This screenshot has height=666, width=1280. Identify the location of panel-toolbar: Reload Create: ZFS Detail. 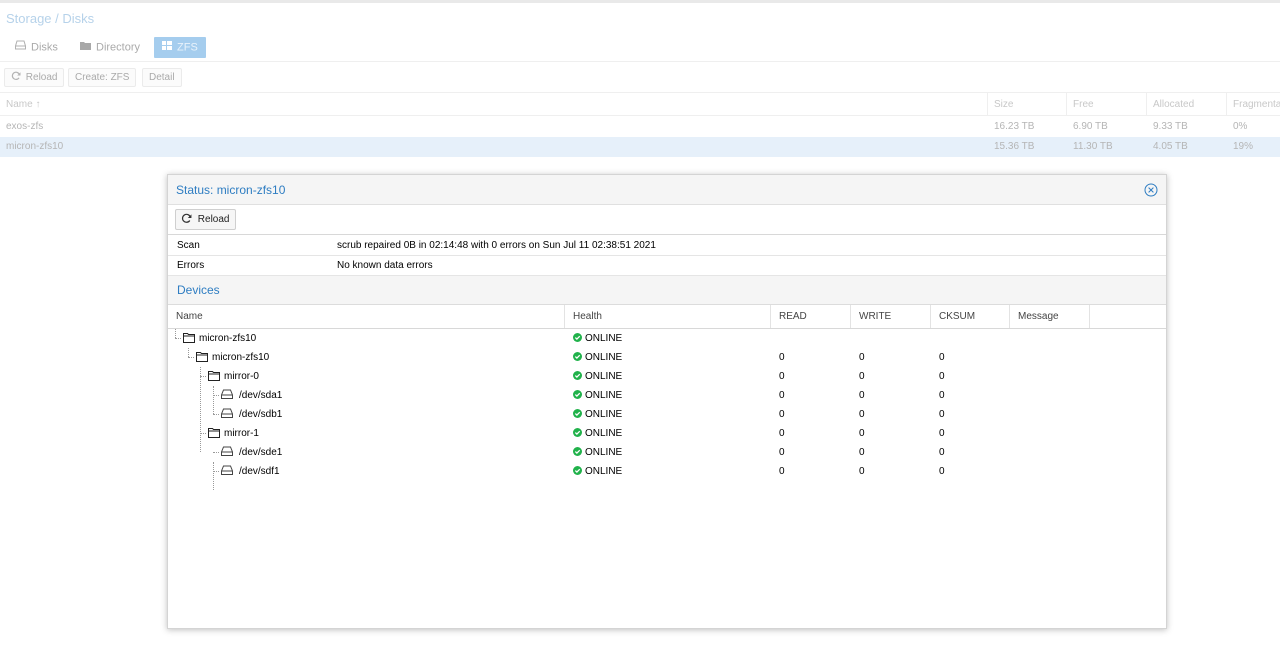
(640, 78).